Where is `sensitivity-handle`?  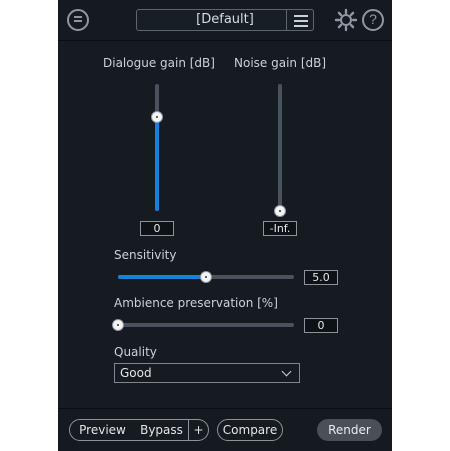 sensitivity-handle is located at coordinates (206, 277).